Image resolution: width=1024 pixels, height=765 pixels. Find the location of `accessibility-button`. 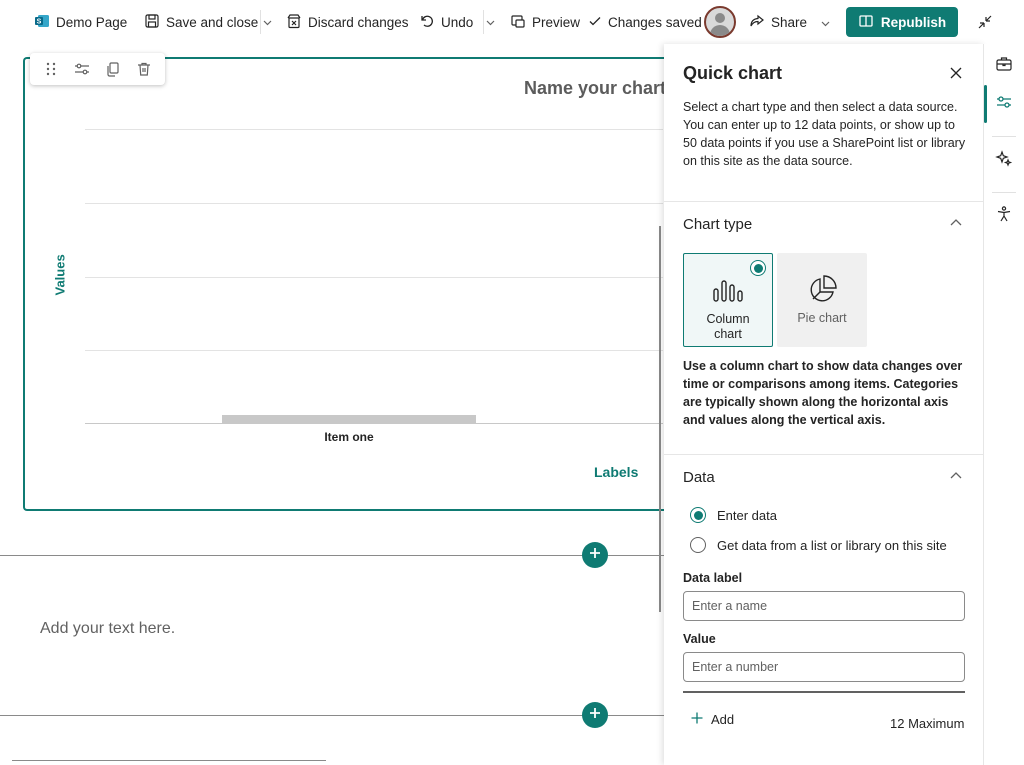

accessibility-button is located at coordinates (1004, 216).